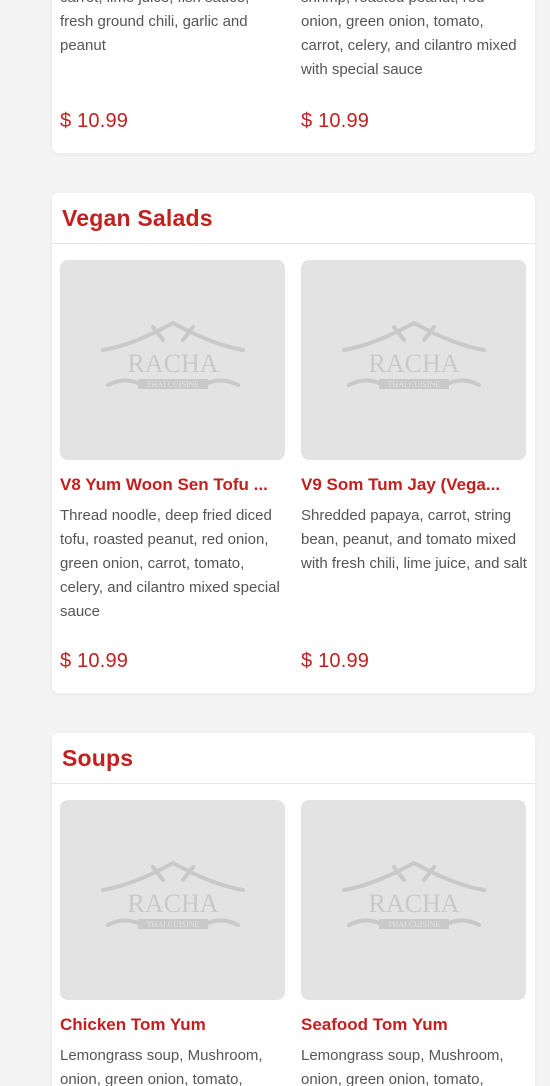 The image size is (550, 1086). I want to click on category-header: Vegan Salads, so click(293, 218).